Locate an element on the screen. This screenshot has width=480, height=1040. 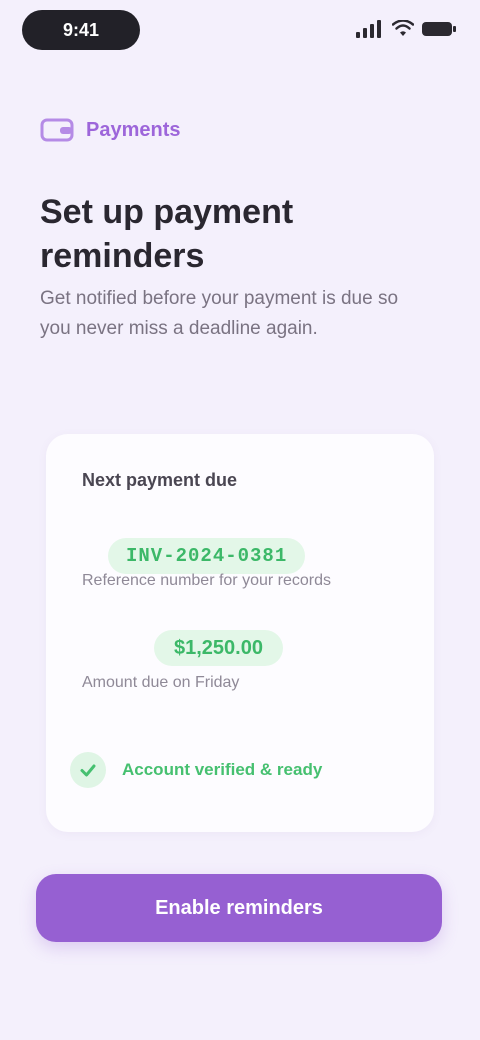
status-time: 9:41 is located at coordinates (81, 30).